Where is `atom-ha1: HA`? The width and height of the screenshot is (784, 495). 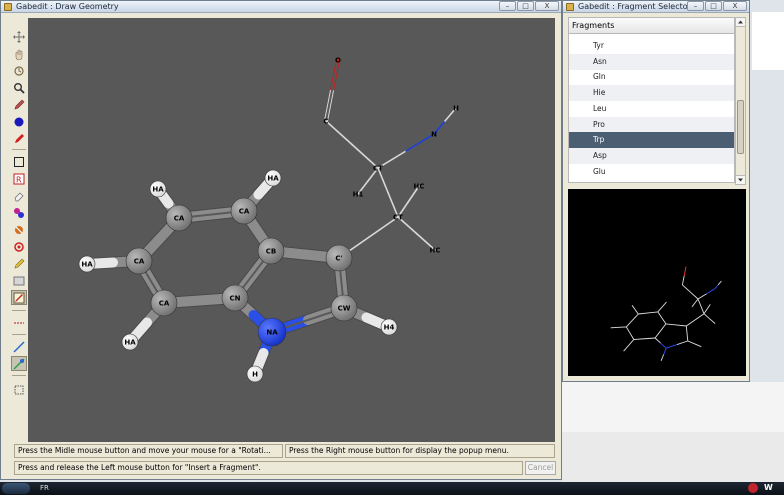 atom-ha1: HA is located at coordinates (273, 178).